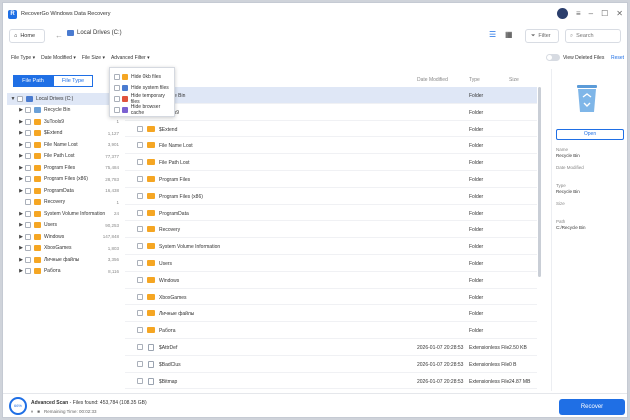  What do you see at coordinates (58, 58) in the screenshot?
I see `date-modified-filter: Date Modified` at bounding box center [58, 58].